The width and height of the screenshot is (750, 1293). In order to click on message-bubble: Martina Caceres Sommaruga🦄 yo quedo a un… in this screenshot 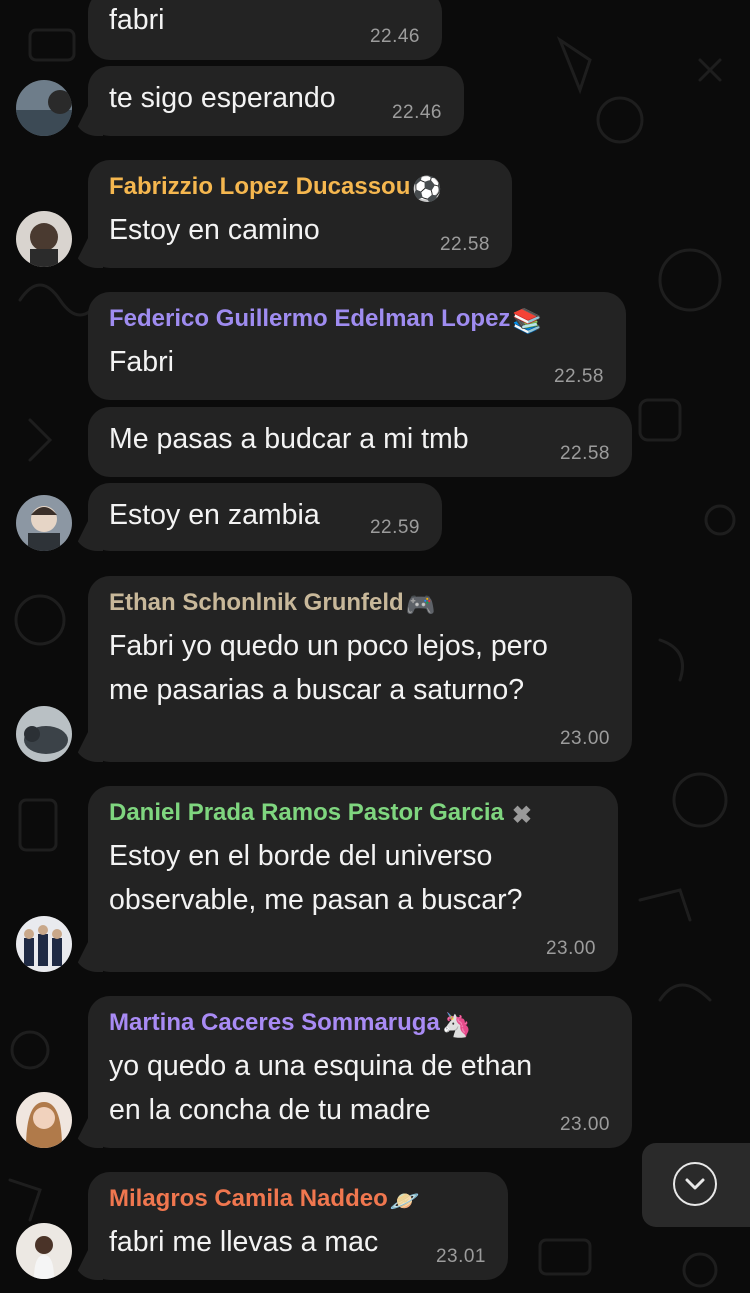, I will do `click(360, 1072)`.